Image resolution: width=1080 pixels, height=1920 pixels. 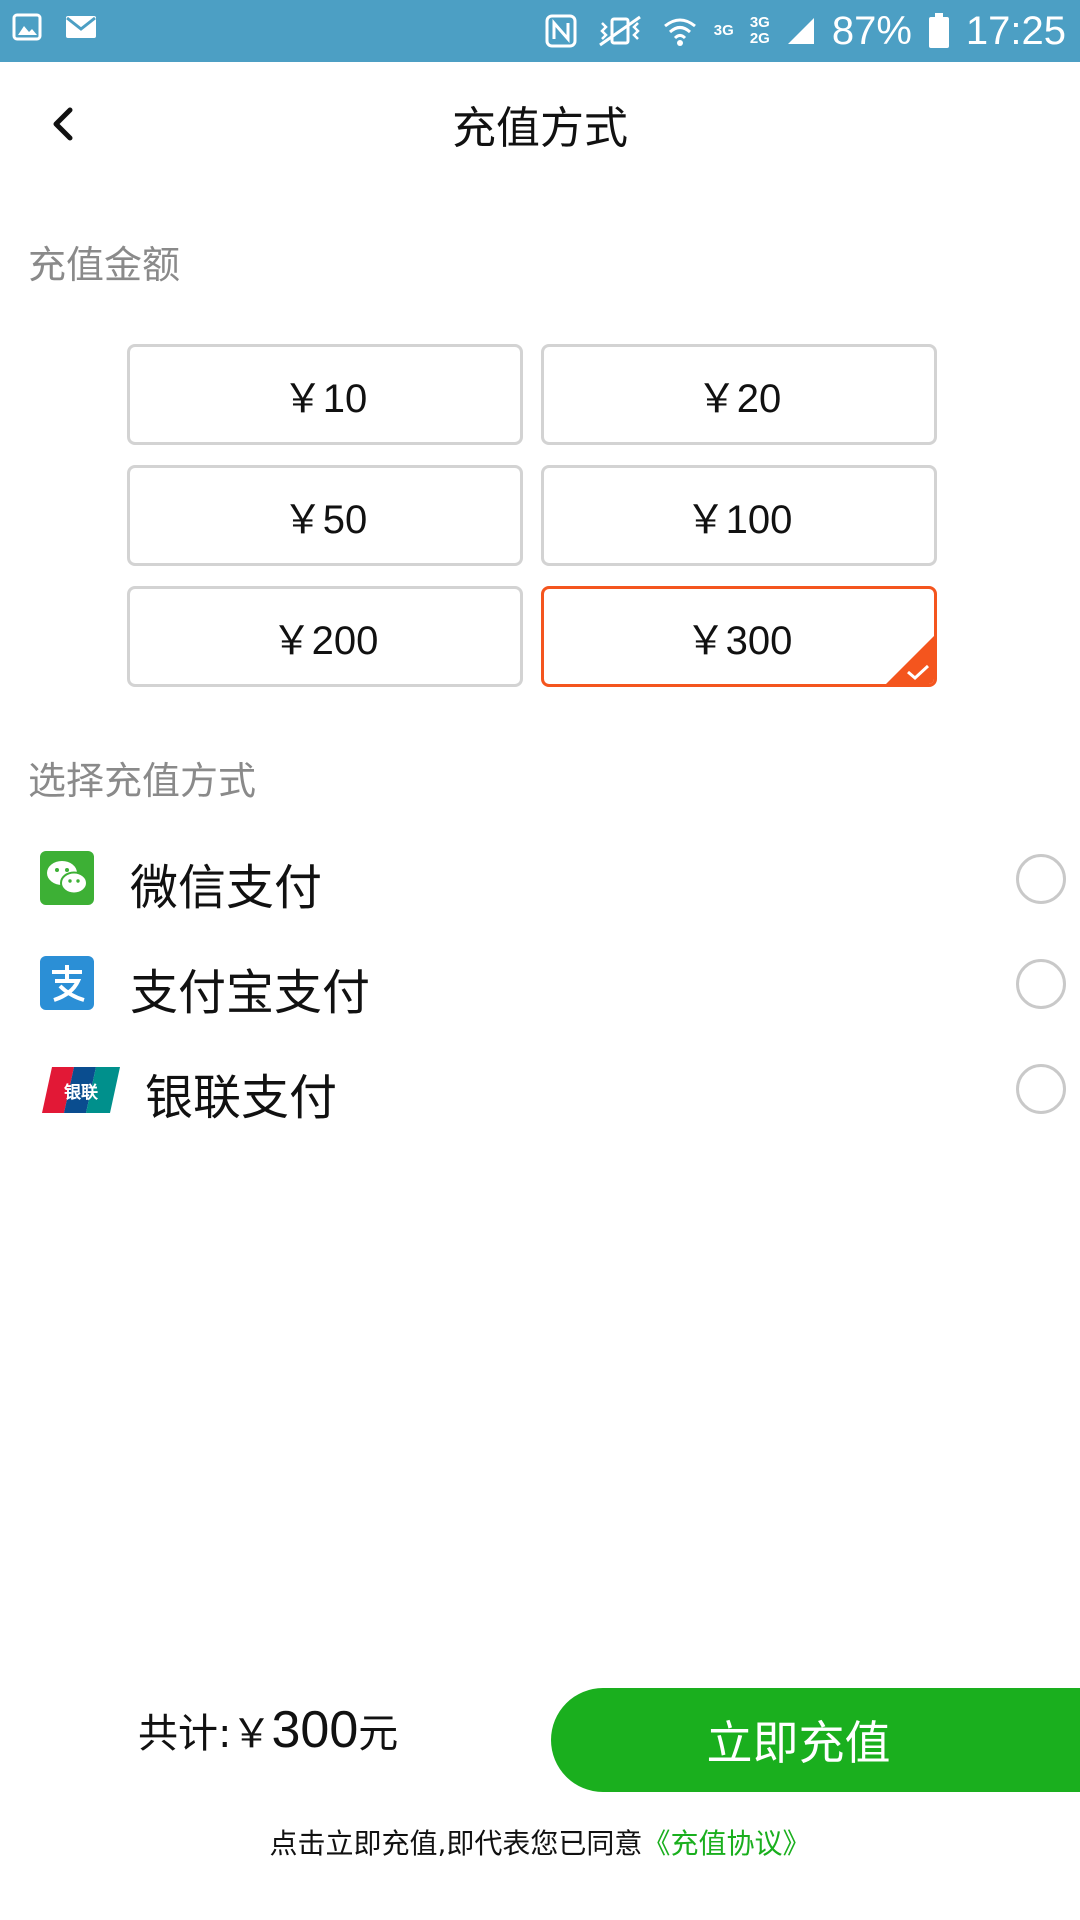 I want to click on mail-icon, so click(x=81, y=27).